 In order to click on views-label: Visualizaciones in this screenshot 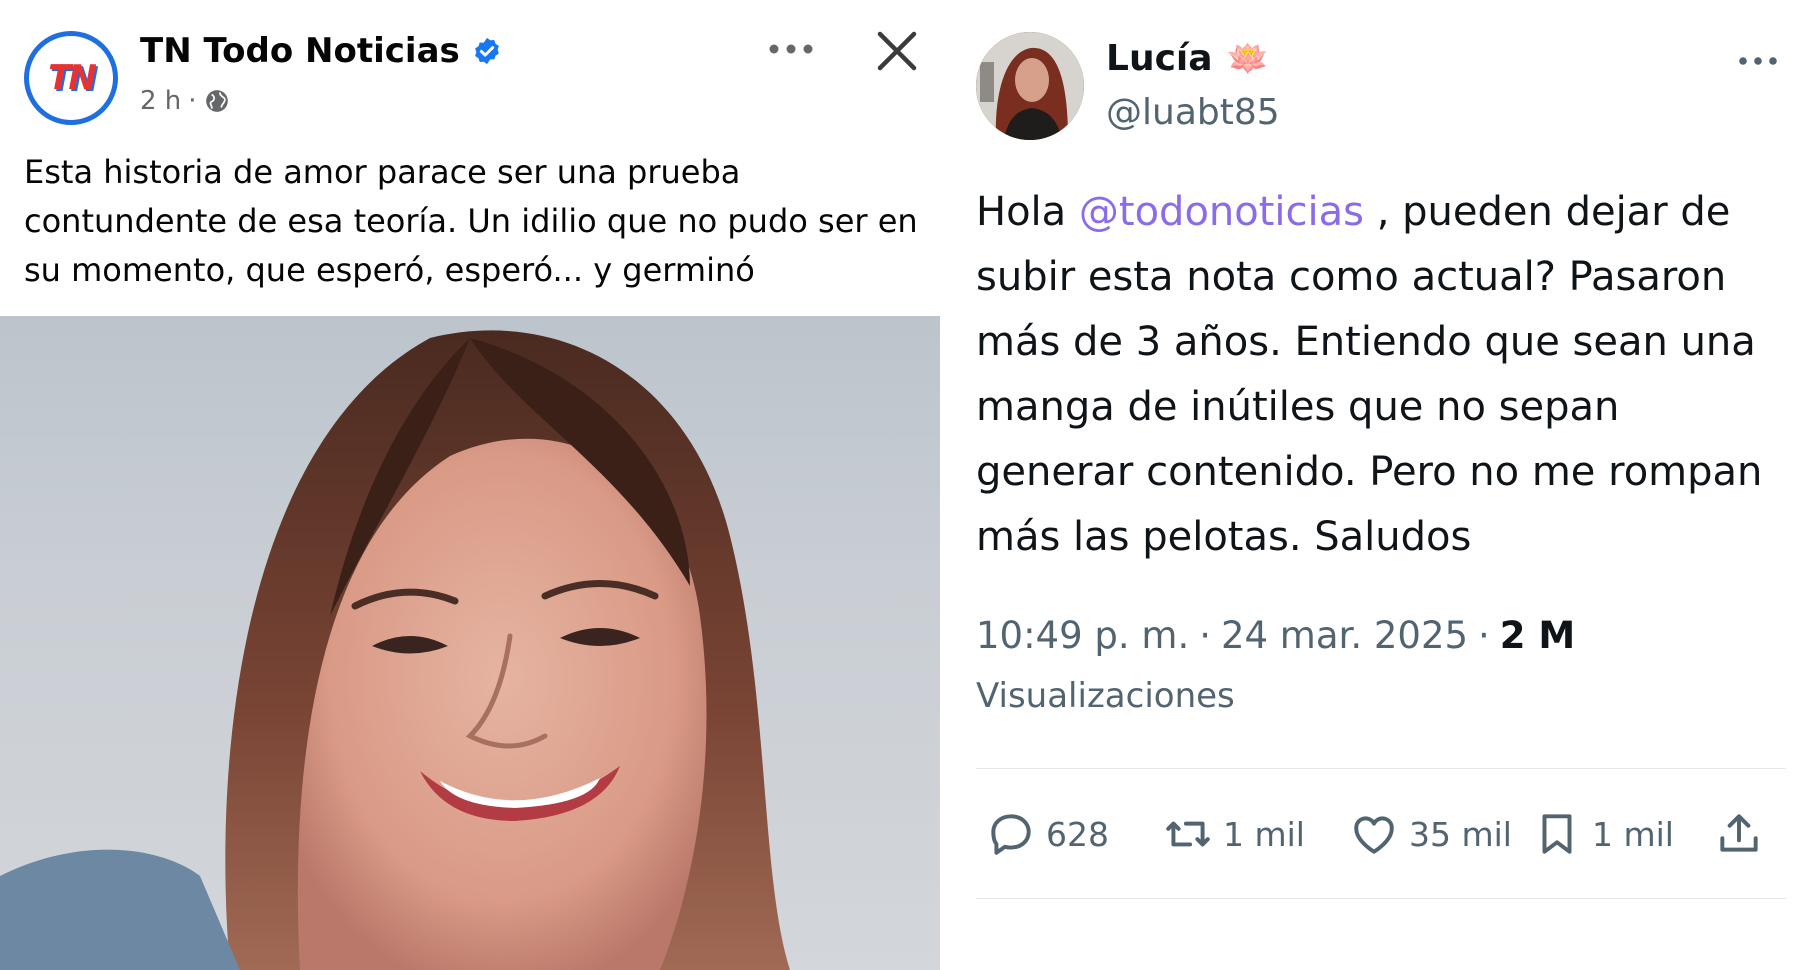, I will do `click(1105, 696)`.